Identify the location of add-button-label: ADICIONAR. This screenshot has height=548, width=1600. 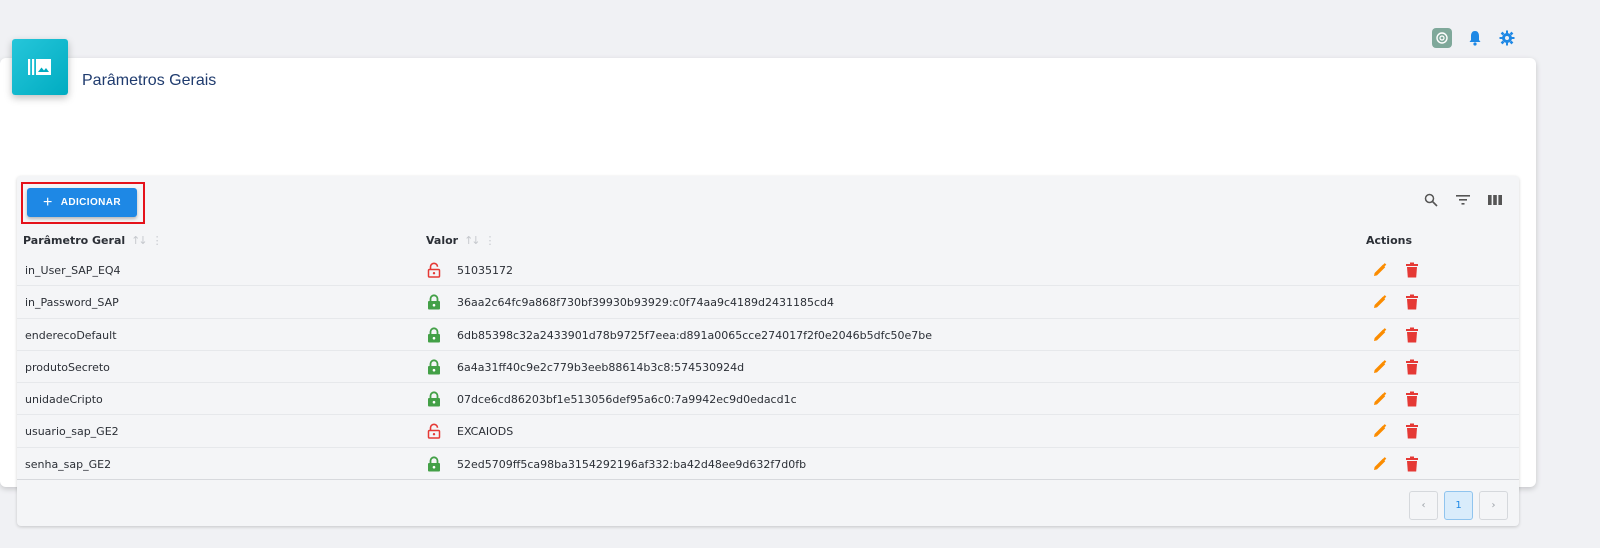
(90, 202).